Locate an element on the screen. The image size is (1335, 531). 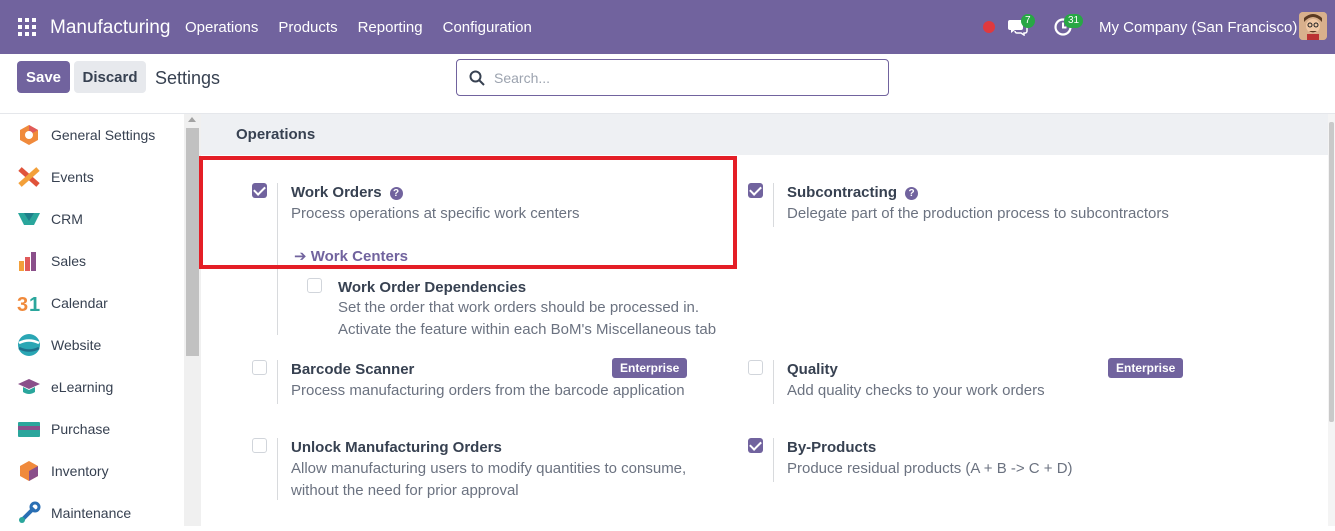
sidebar-item-website: Website is located at coordinates (92, 345).